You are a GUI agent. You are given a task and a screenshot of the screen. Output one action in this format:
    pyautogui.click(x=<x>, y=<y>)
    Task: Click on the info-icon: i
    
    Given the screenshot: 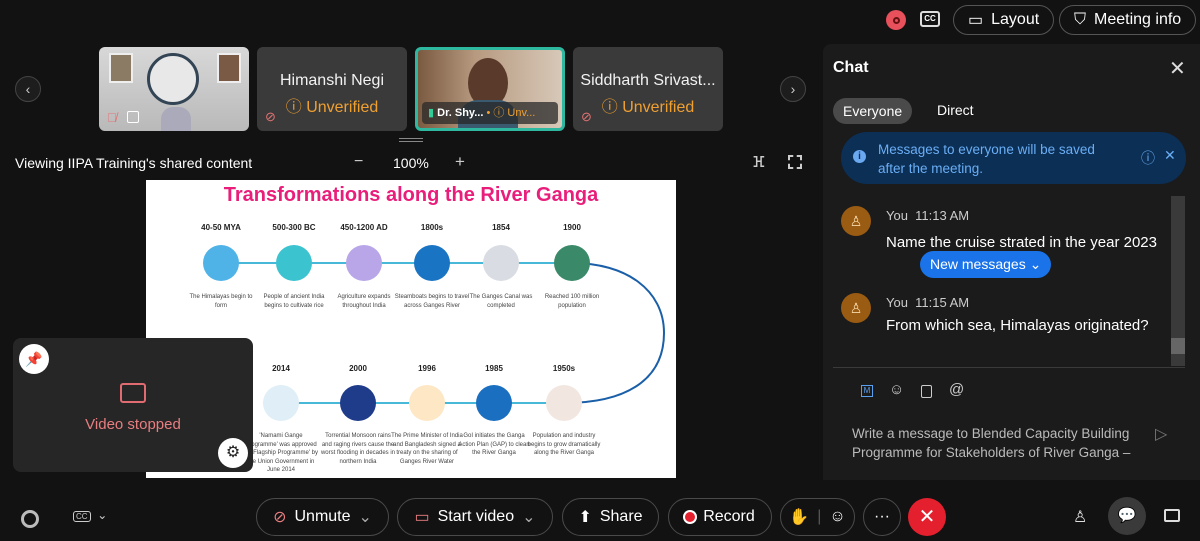 What is the action you would take?
    pyautogui.click(x=859, y=156)
    